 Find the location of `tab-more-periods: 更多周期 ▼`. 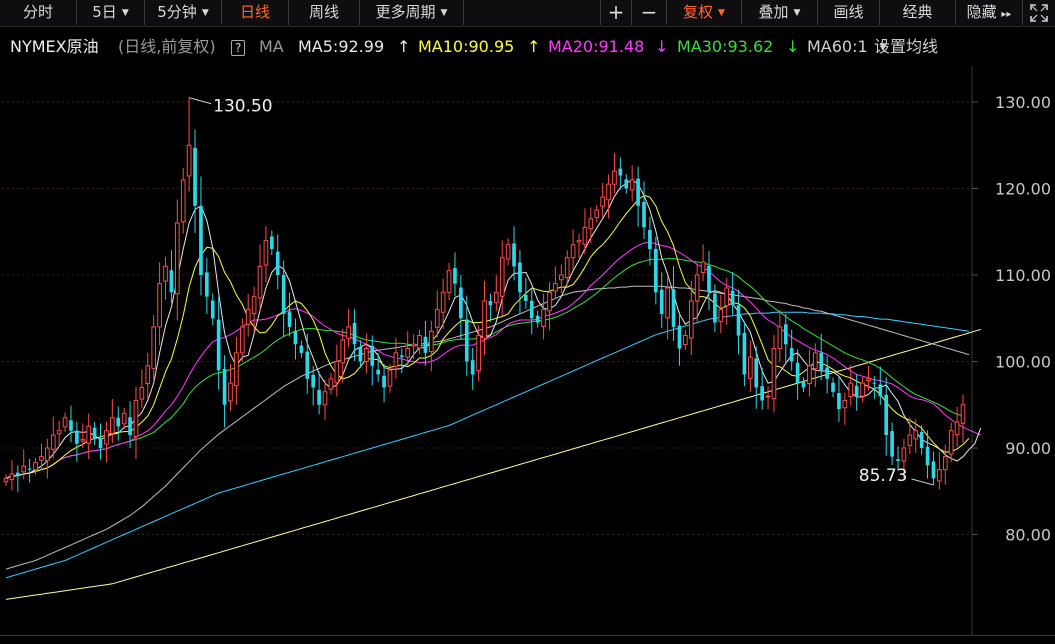

tab-more-periods: 更多周期 ▼ is located at coordinates (412, 12).